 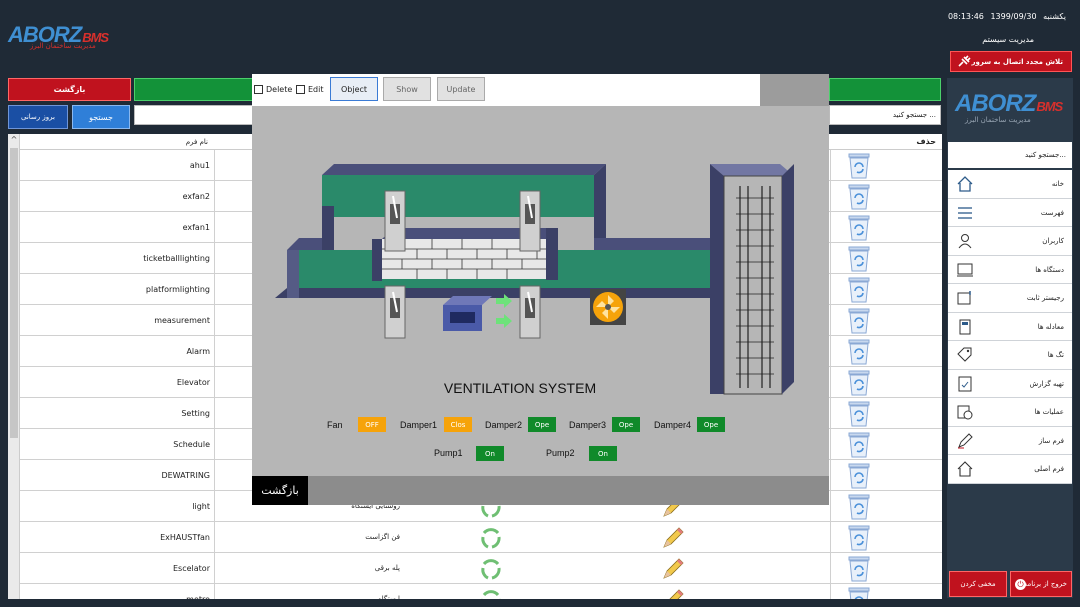 I want to click on update-button: Update, so click(x=461, y=89).